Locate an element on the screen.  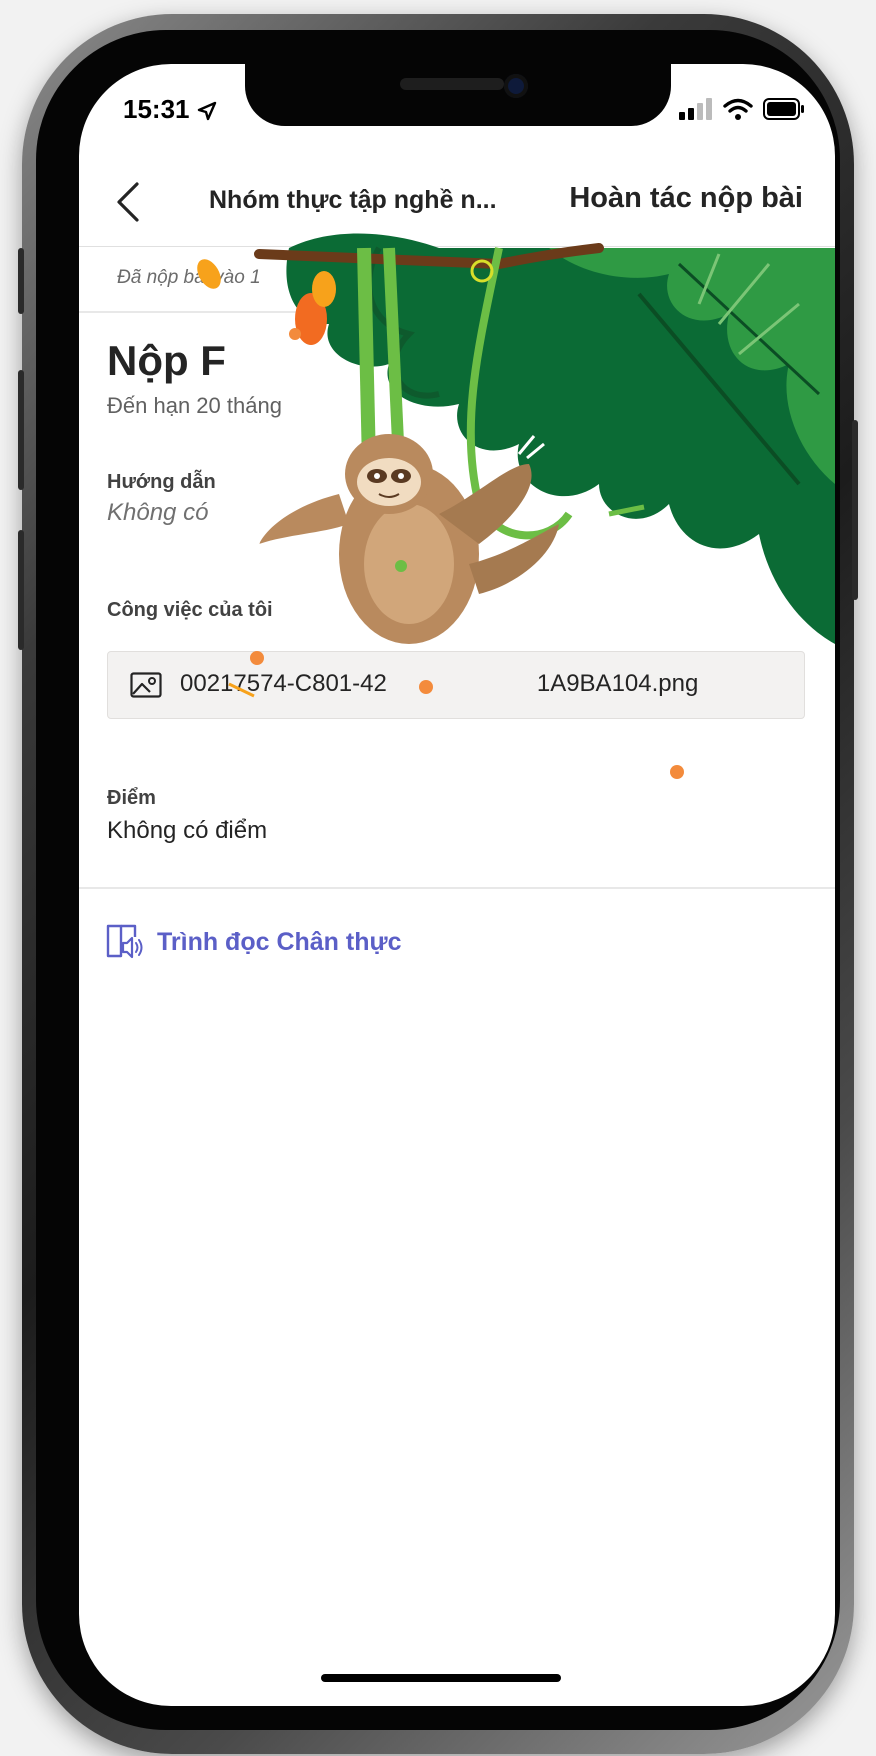
battery-icon is located at coordinates (783, 109).